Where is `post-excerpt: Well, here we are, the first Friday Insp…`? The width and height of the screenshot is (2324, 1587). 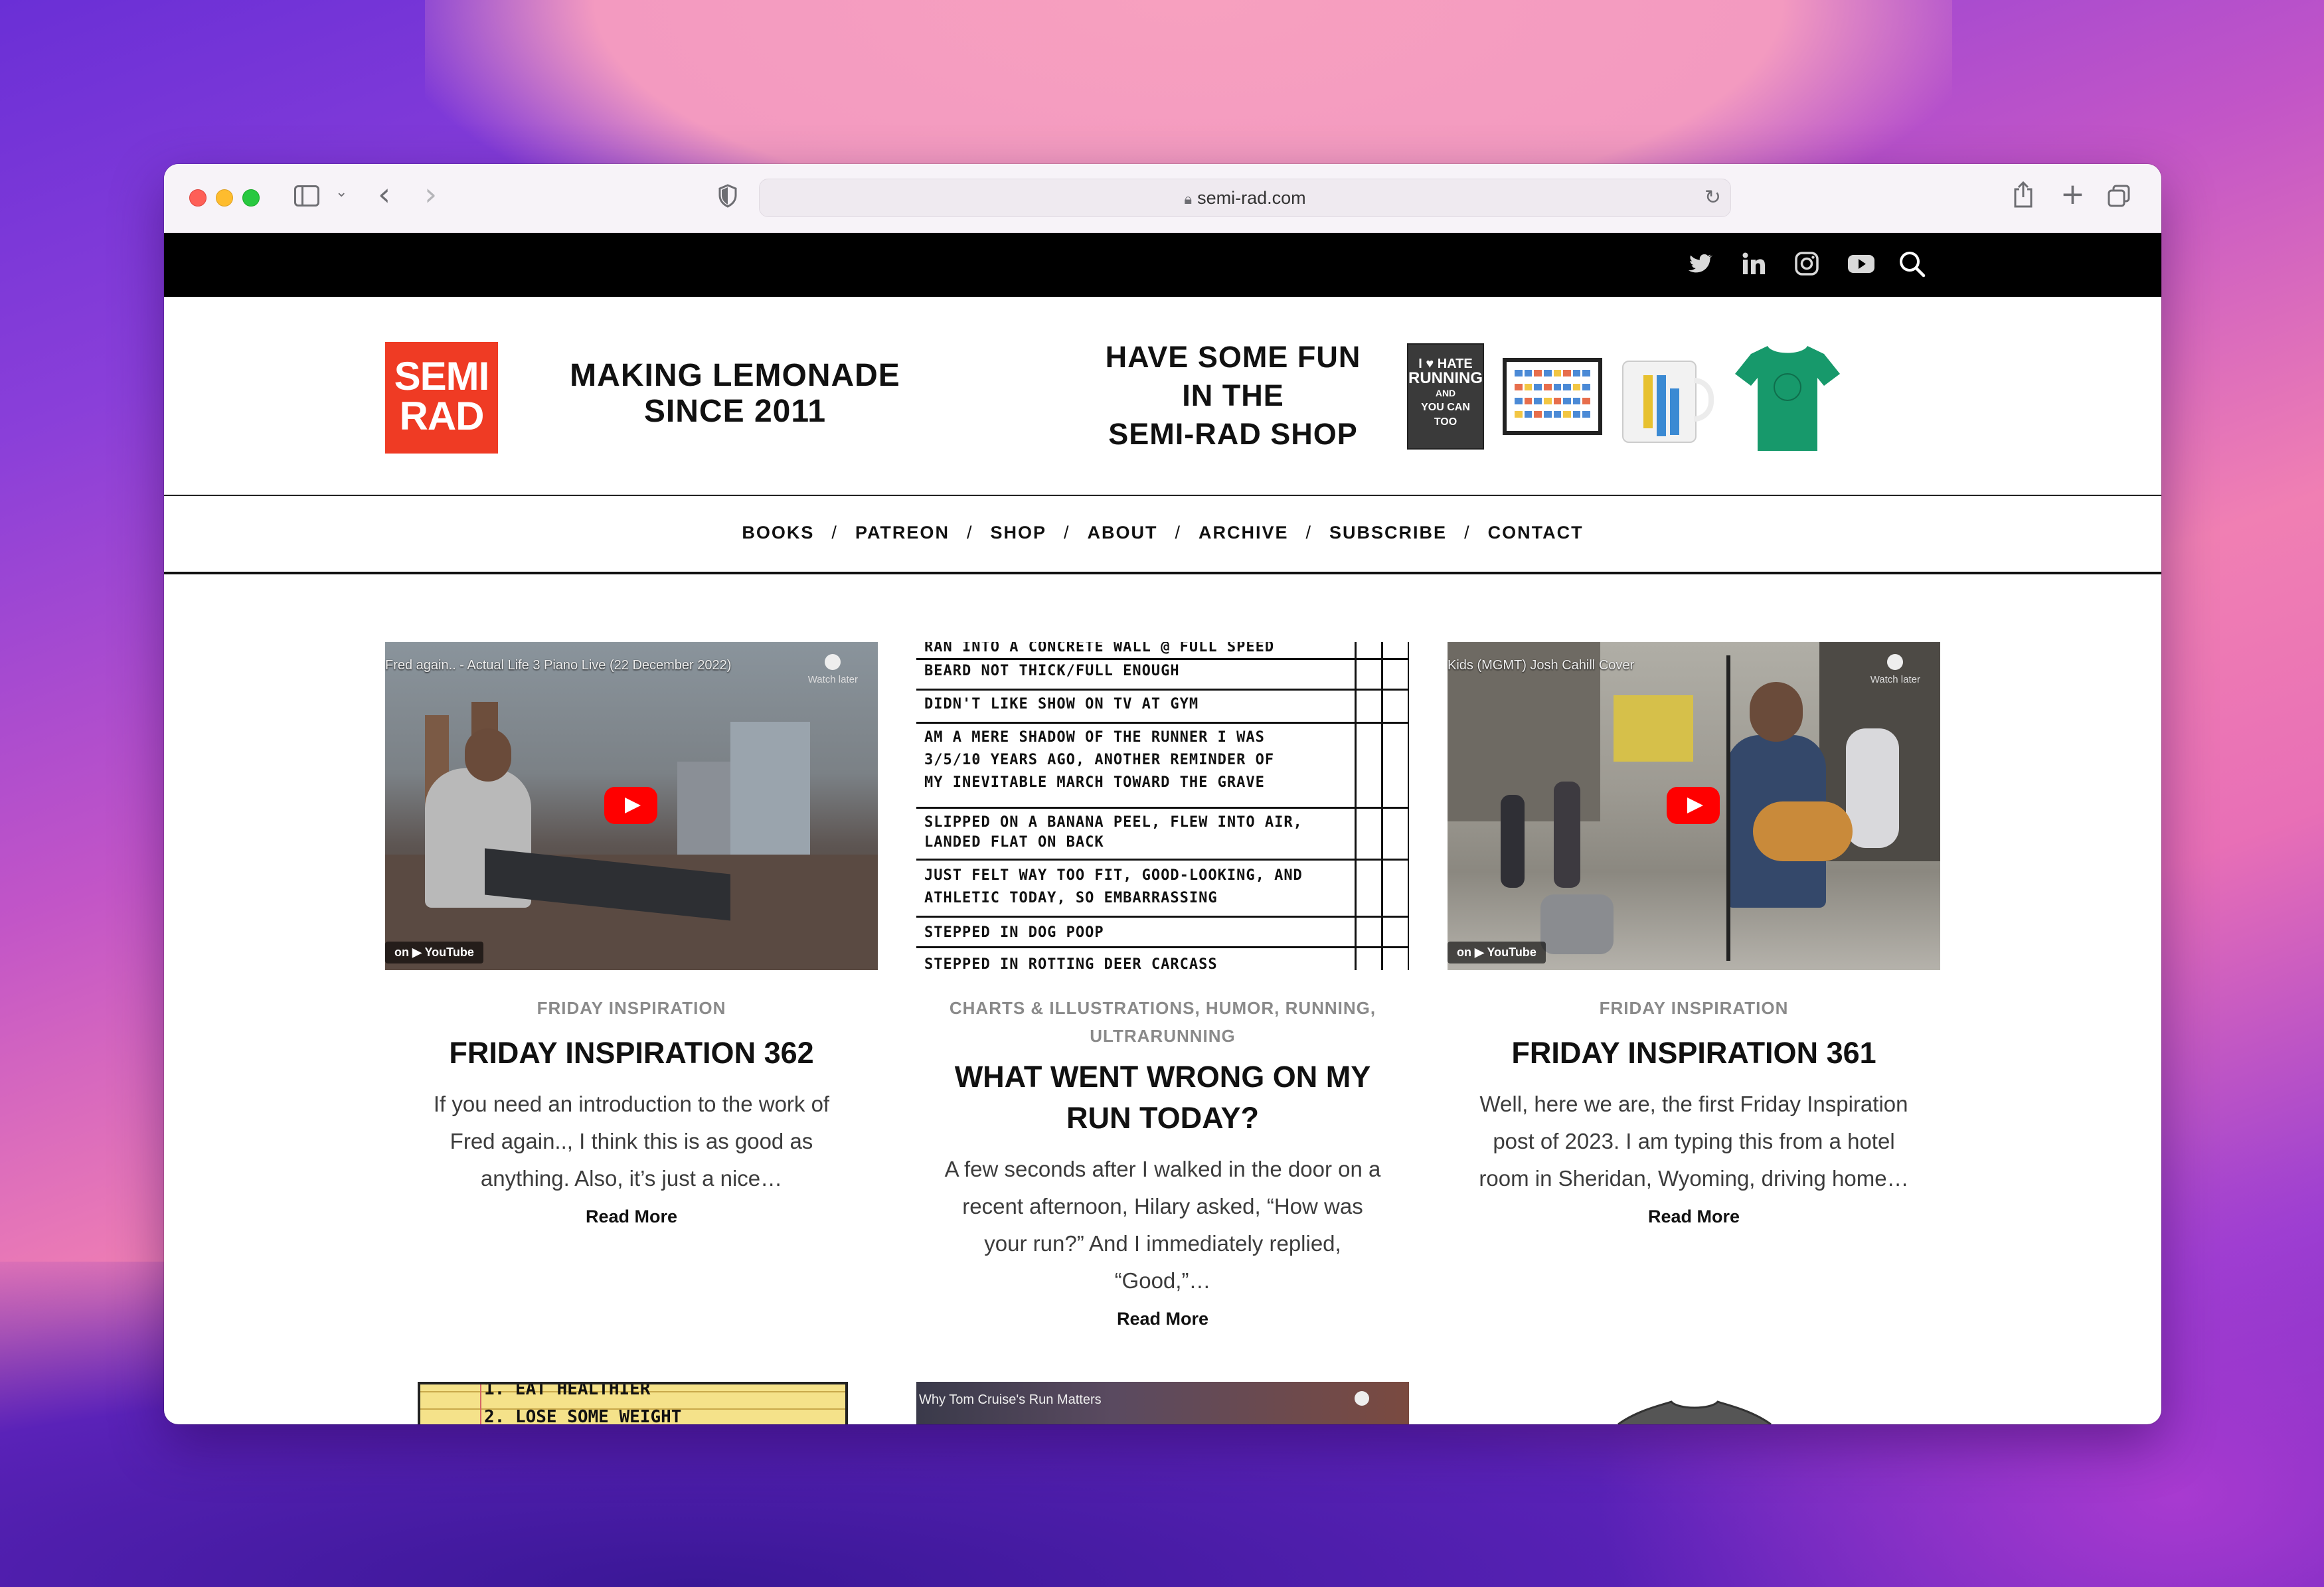
post-excerpt: Well, here we are, the first Friday Insp… is located at coordinates (1694, 1142).